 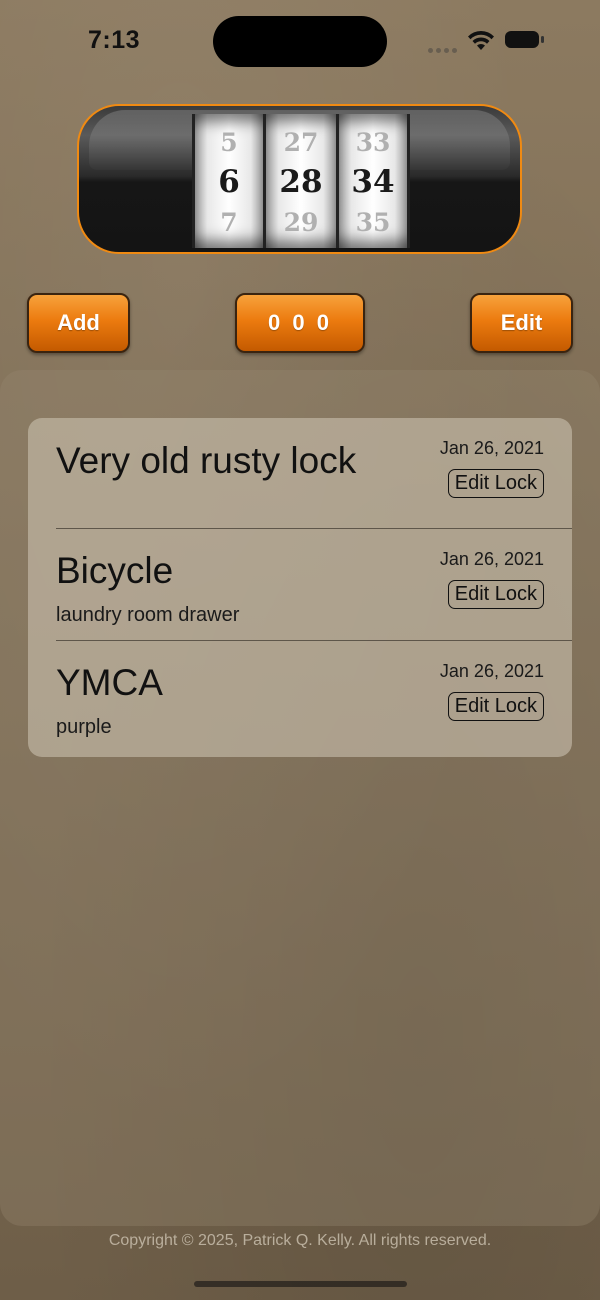 I want to click on lock-name: YMCA, so click(x=109, y=682).